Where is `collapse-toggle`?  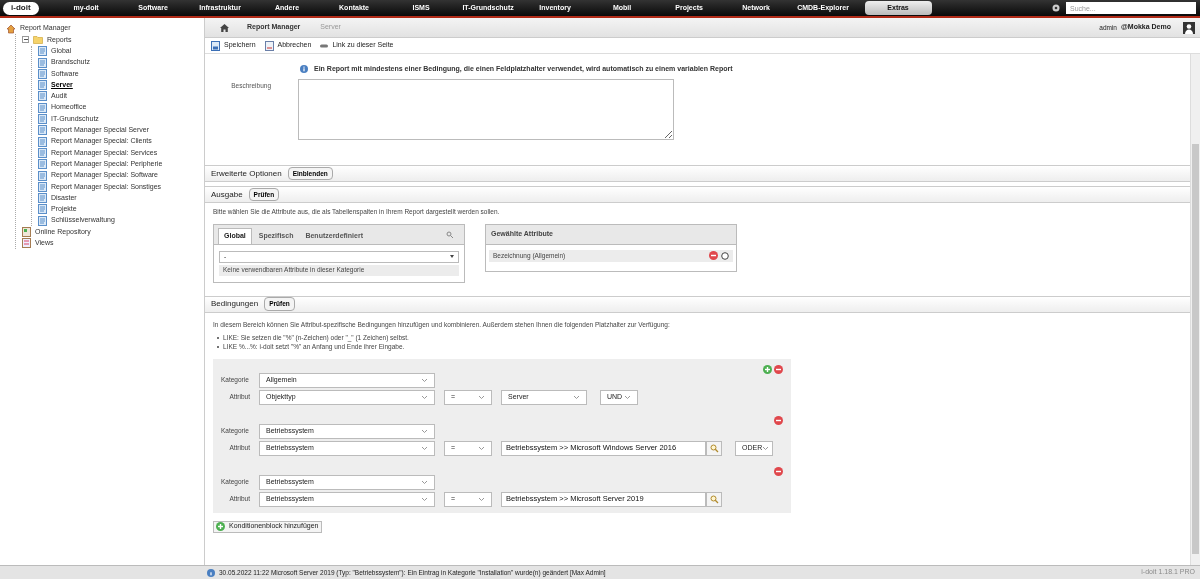 collapse-toggle is located at coordinates (25, 40).